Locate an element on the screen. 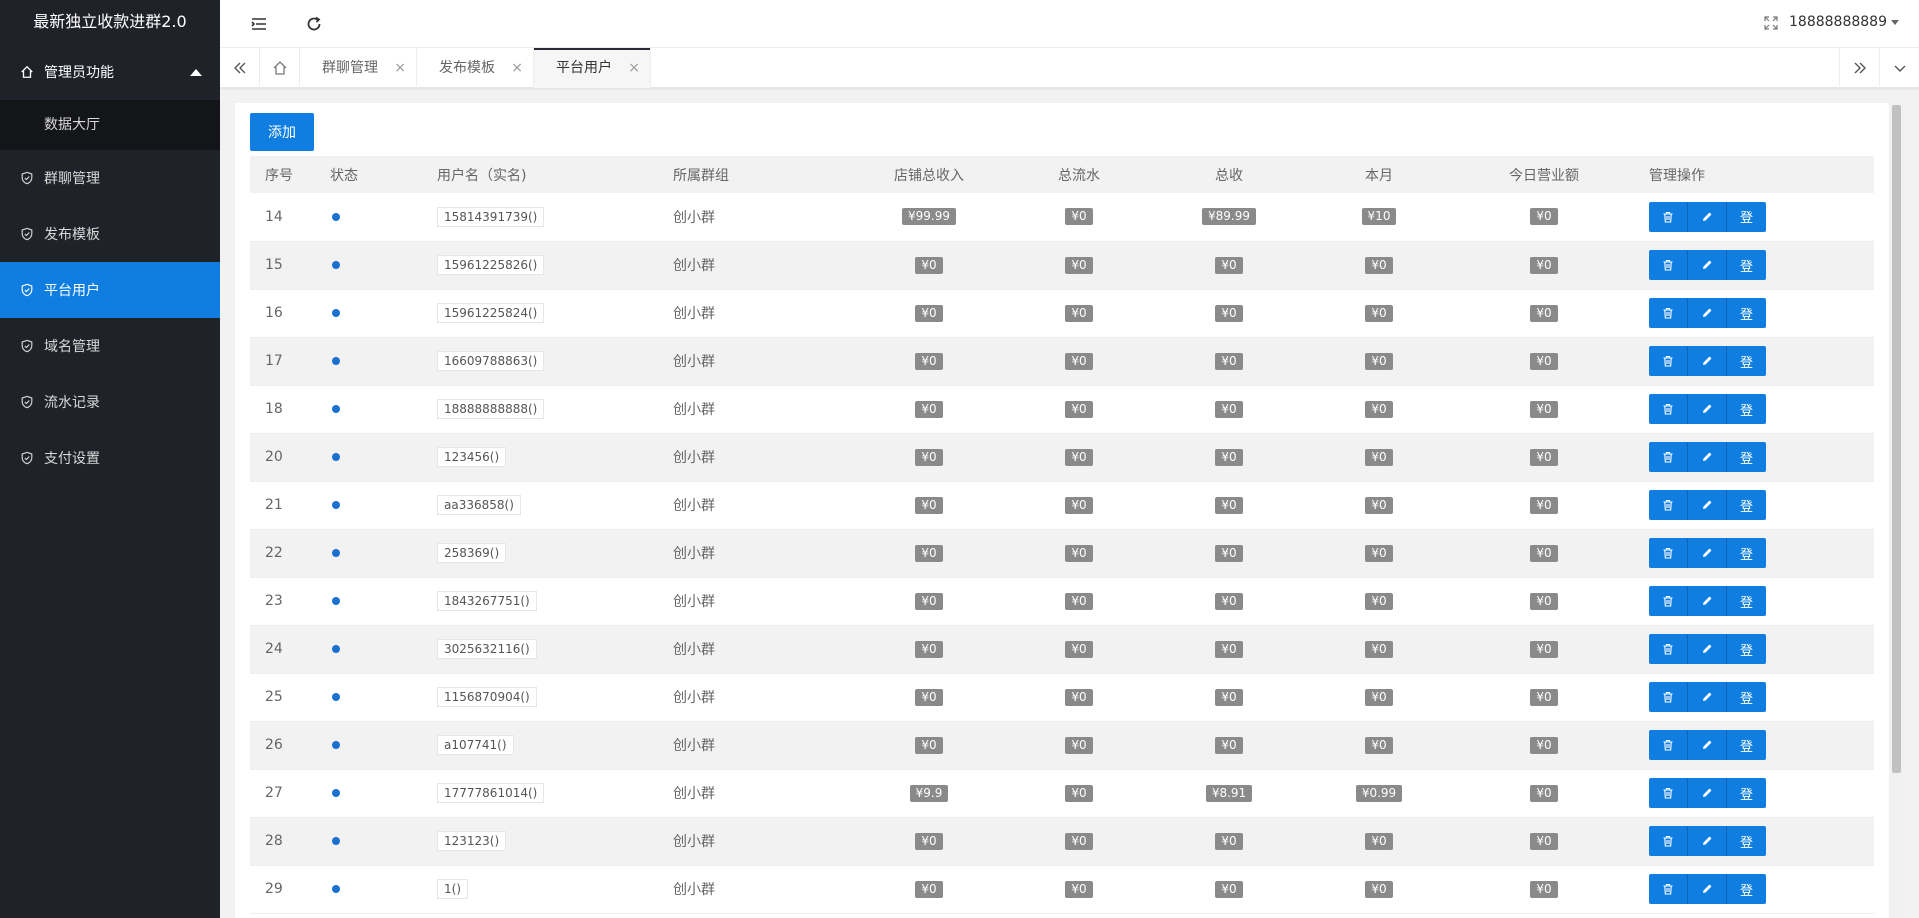 The width and height of the screenshot is (1919, 918). tab-home-icon is located at coordinates (280, 68).